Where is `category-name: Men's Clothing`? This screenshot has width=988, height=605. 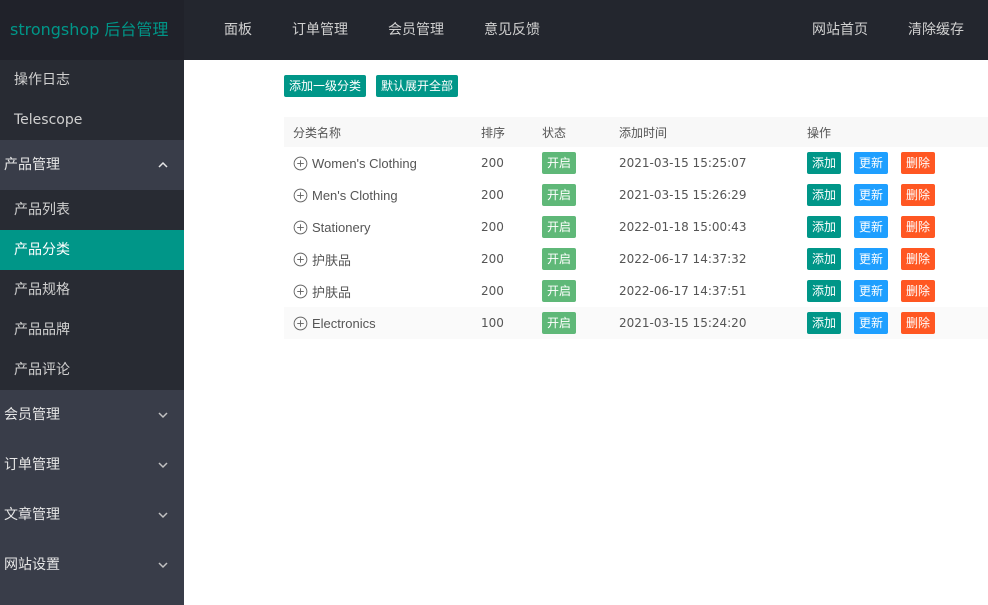
category-name: Men's Clothing is located at coordinates (355, 195).